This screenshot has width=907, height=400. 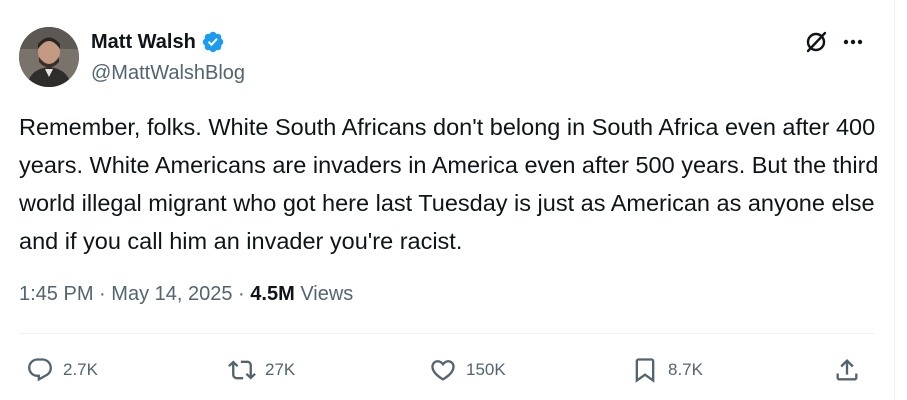 I want to click on verified-badge-icon, so click(x=213, y=42).